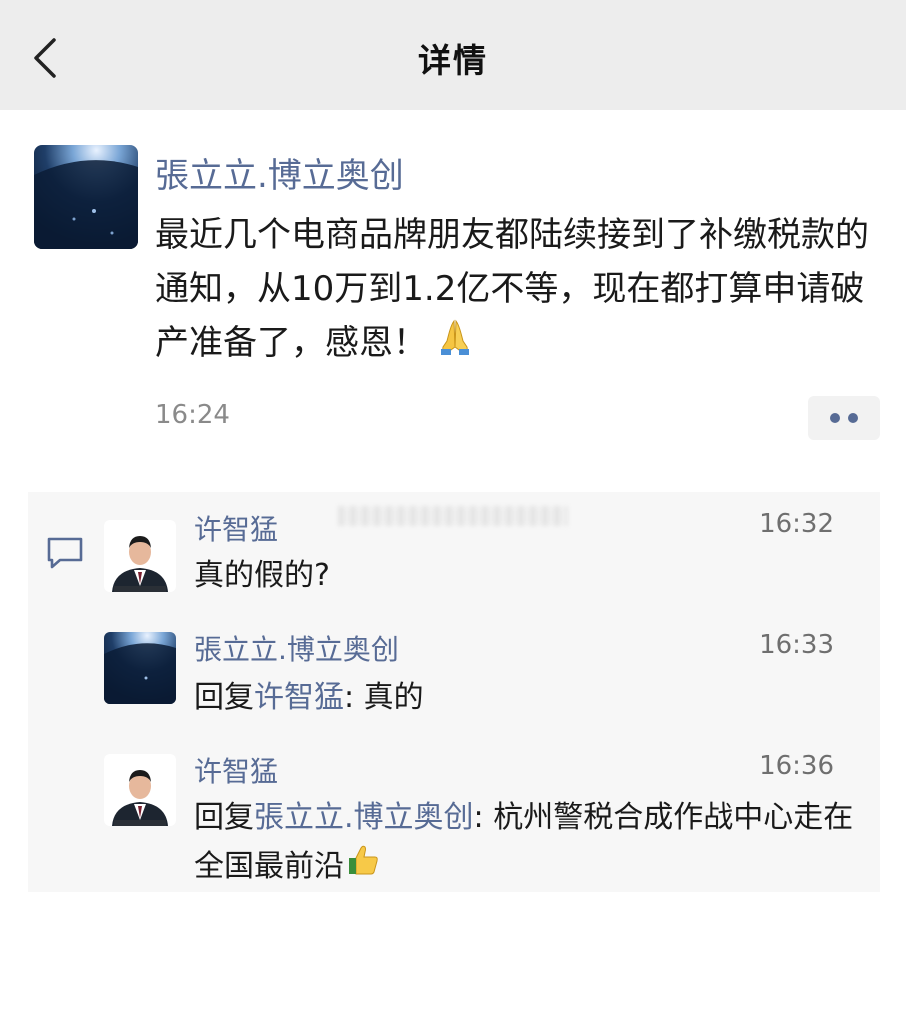 The width and height of the screenshot is (906, 1024). Describe the element at coordinates (299, 697) in the screenshot. I see `reply-target-link: 许智猛` at that location.